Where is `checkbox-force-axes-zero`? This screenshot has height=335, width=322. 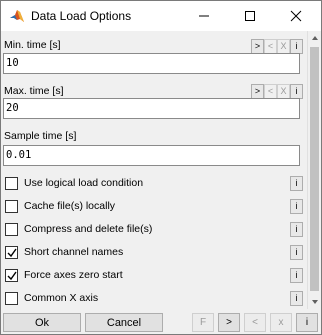 checkbox-force-axes-zero is located at coordinates (11, 275).